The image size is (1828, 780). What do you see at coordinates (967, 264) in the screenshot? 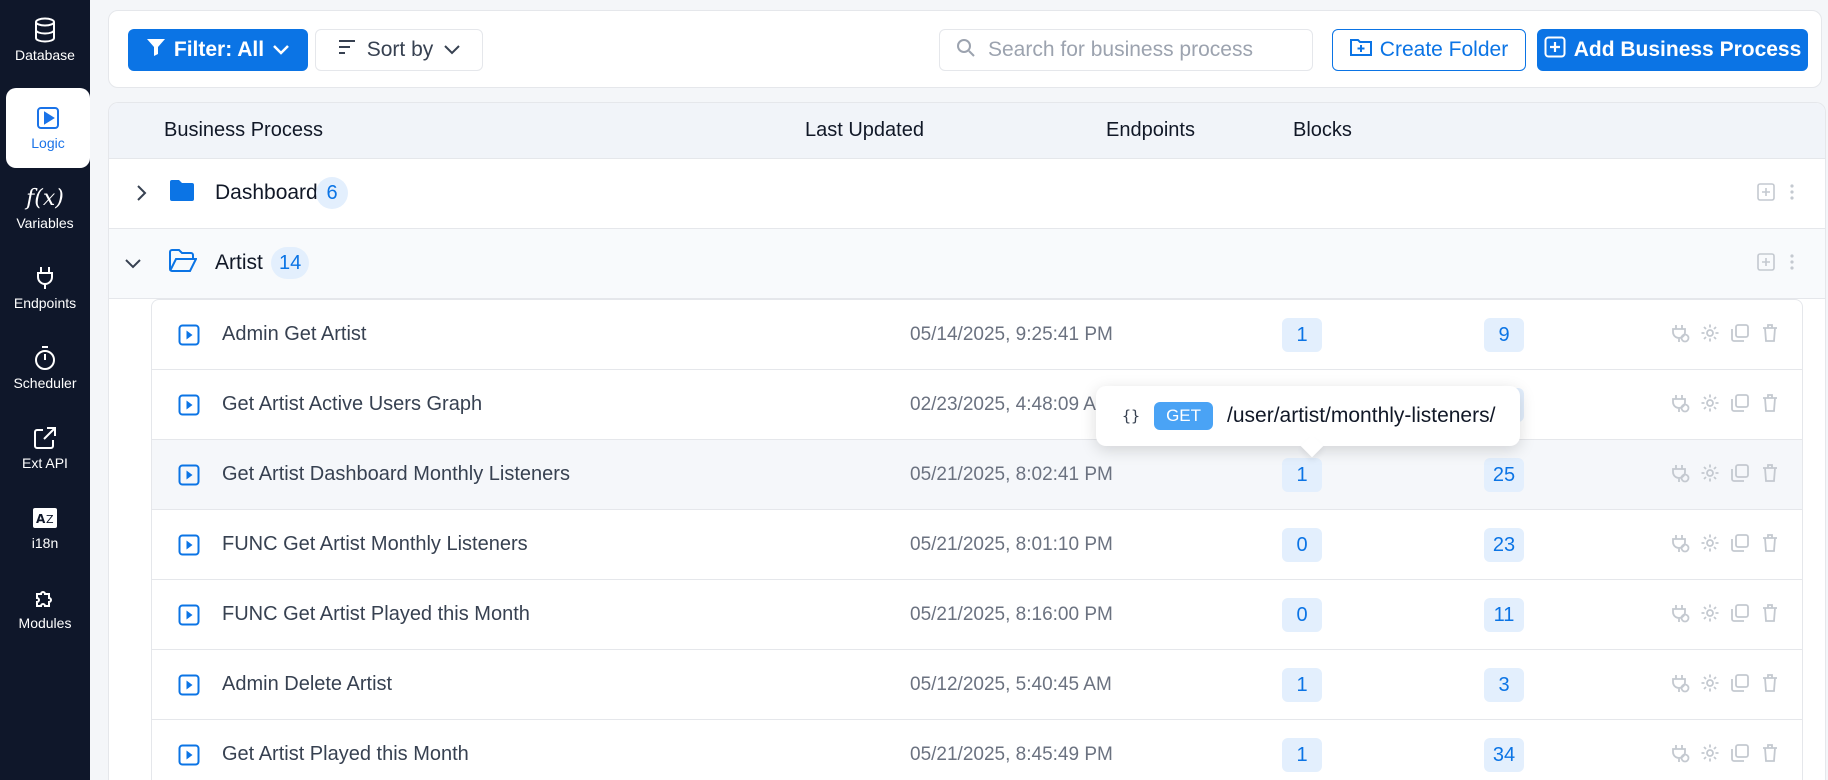
I see `folder-row-artist: Artist 14` at bounding box center [967, 264].